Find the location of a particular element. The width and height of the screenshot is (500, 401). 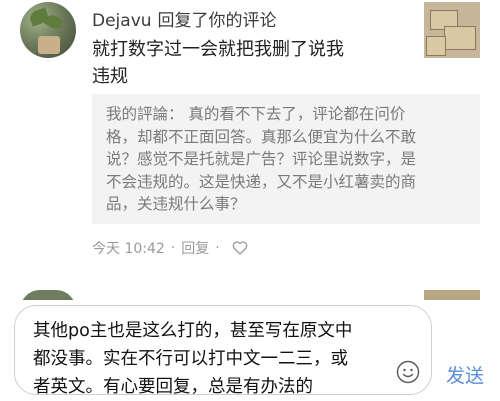

post-thumbnail is located at coordinates (452, 30).